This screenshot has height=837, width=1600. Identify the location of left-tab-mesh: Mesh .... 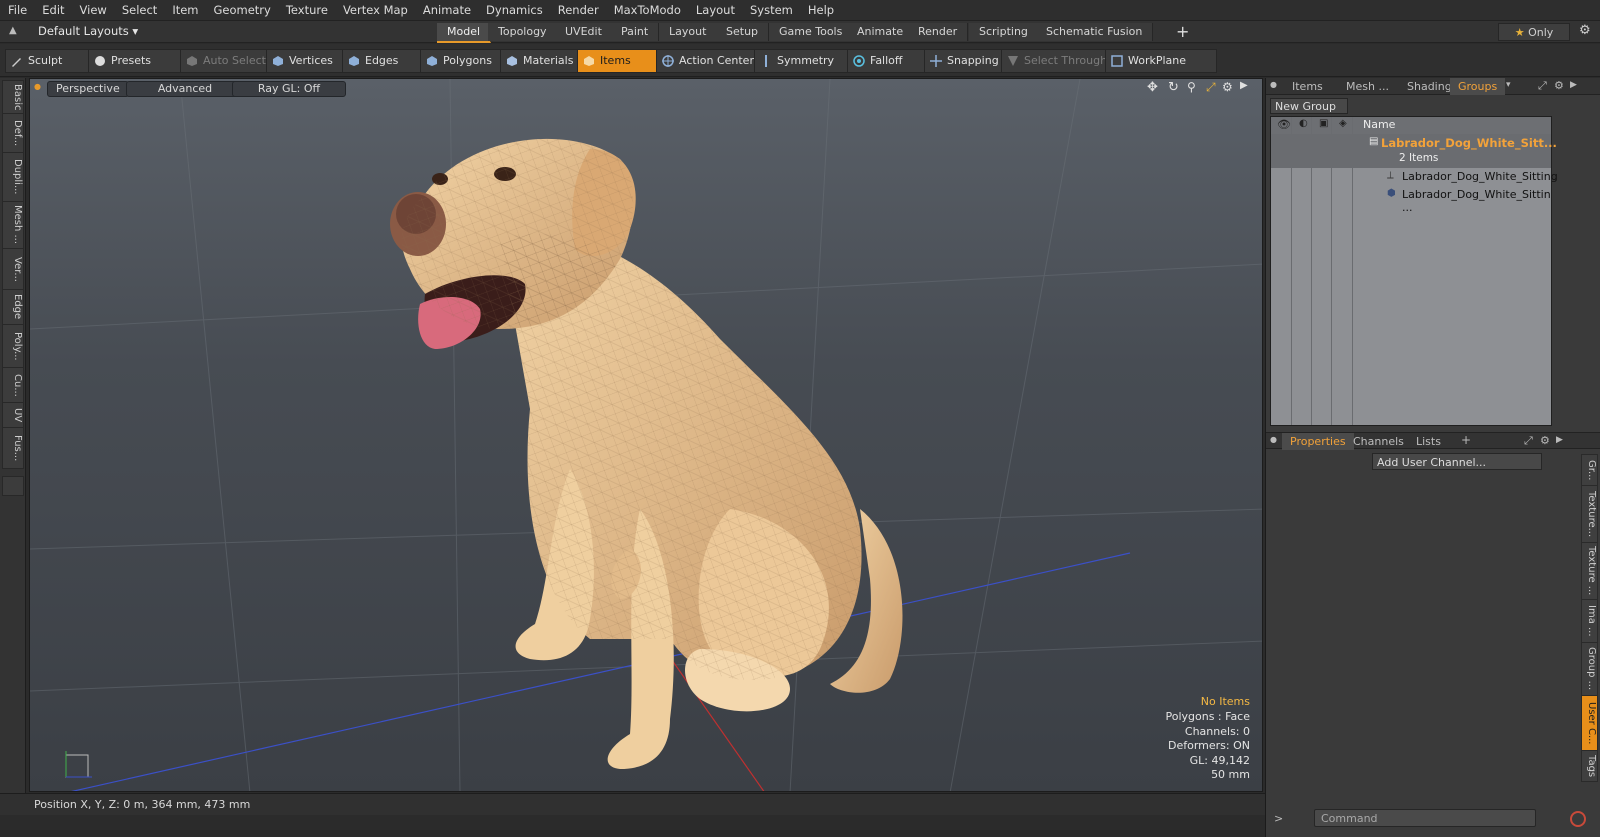
(13, 225).